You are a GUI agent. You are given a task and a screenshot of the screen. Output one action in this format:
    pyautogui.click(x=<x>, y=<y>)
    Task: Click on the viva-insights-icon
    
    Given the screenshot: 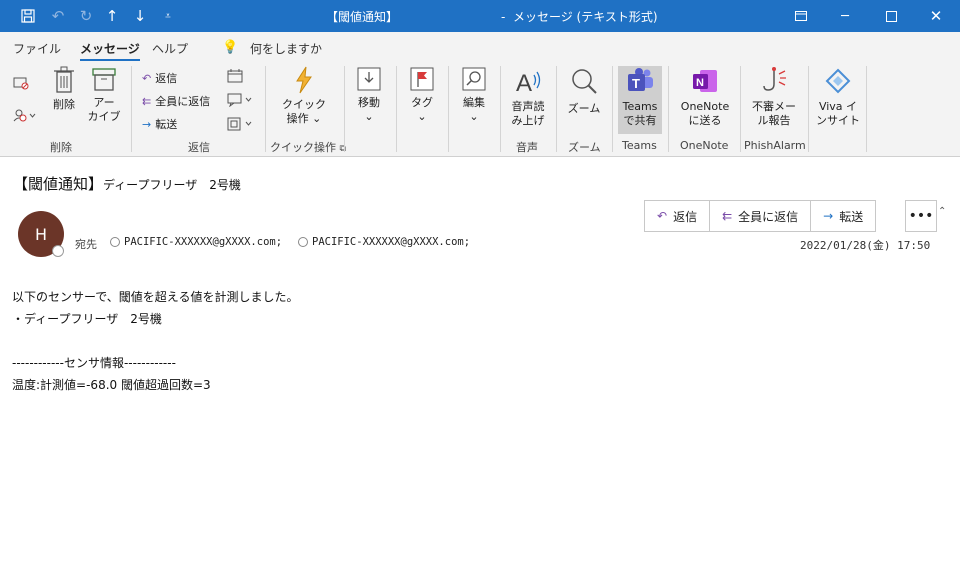 What is the action you would take?
    pyautogui.click(x=838, y=81)
    